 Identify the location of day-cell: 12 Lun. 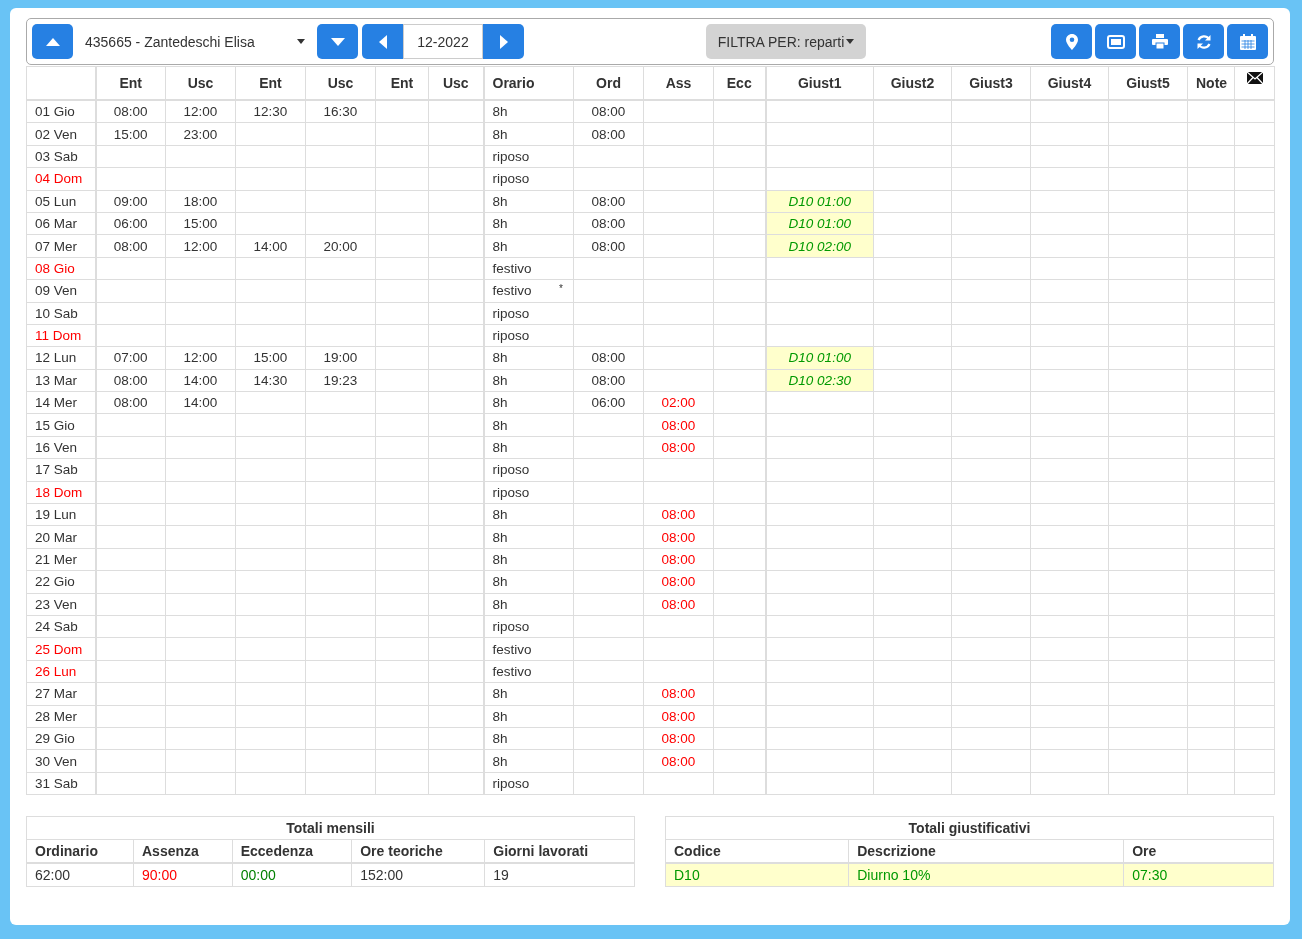
(61, 358).